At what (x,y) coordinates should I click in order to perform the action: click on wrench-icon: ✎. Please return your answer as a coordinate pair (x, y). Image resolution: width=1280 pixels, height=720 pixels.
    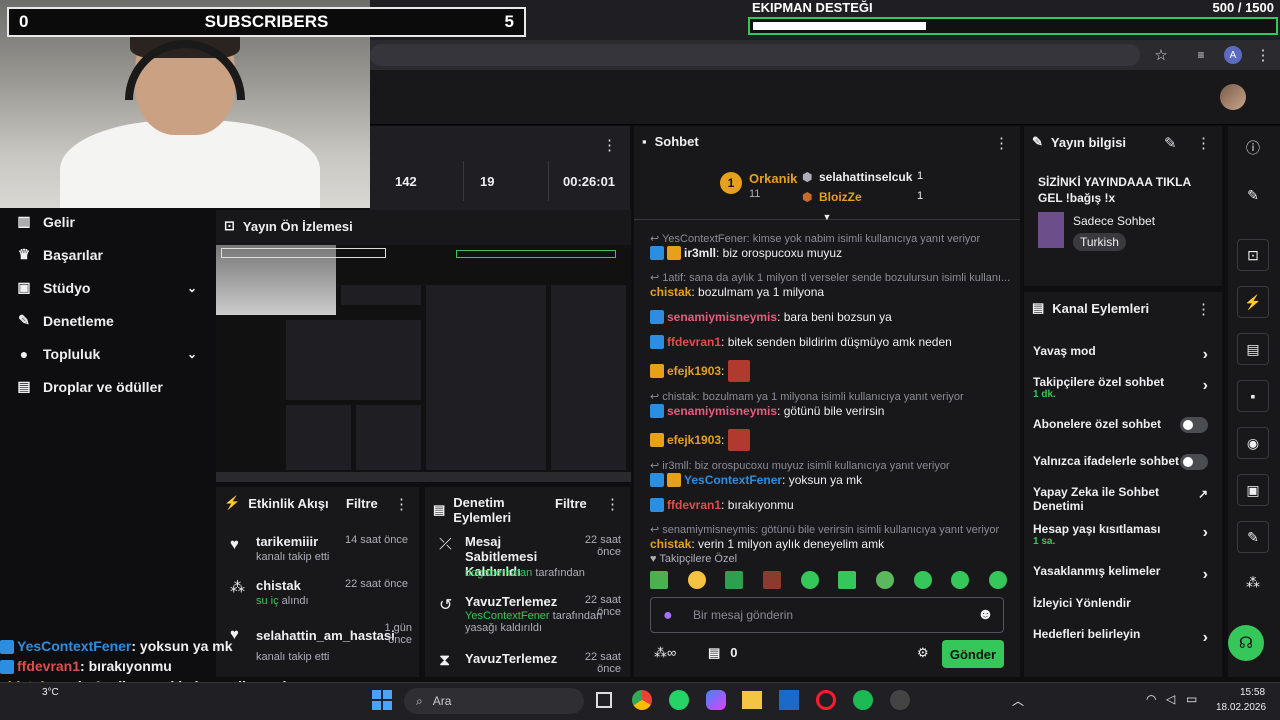
    Looking at the image, I should click on (1253, 537).